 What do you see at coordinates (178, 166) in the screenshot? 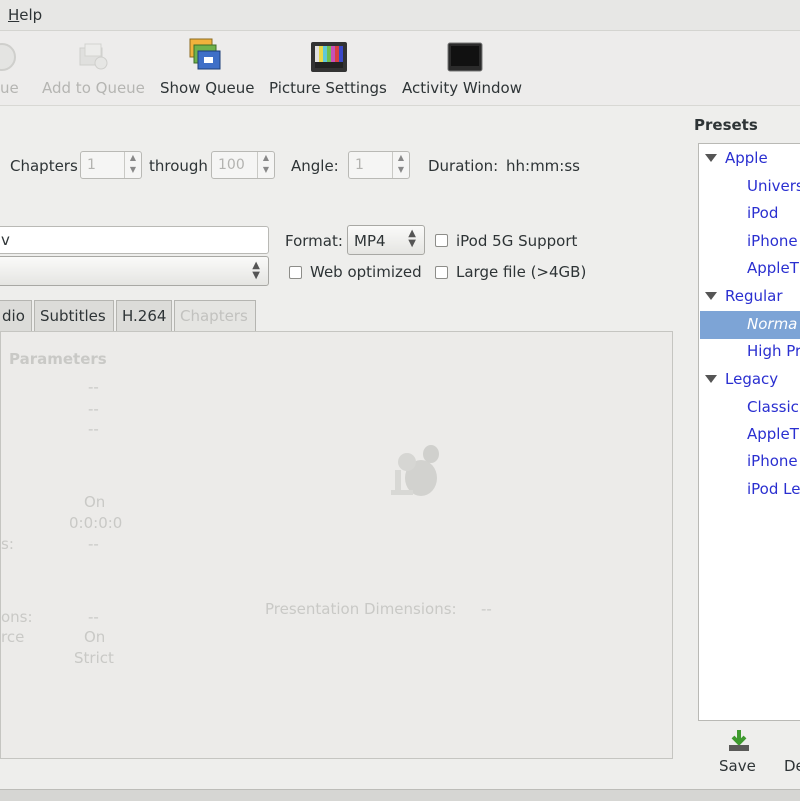
I see `through-label: through` at bounding box center [178, 166].